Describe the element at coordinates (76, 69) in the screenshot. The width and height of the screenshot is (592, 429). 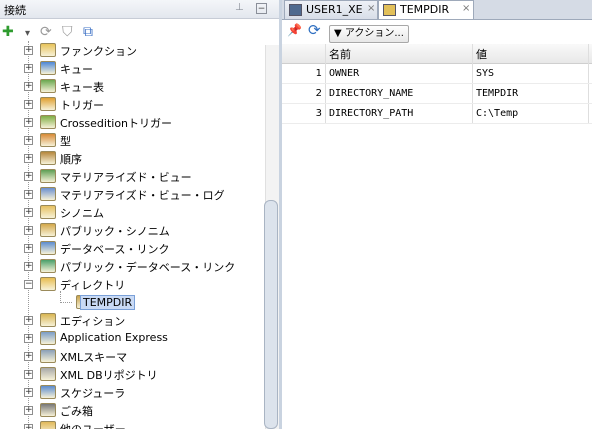
I see `tree-node-label: キュー` at that location.